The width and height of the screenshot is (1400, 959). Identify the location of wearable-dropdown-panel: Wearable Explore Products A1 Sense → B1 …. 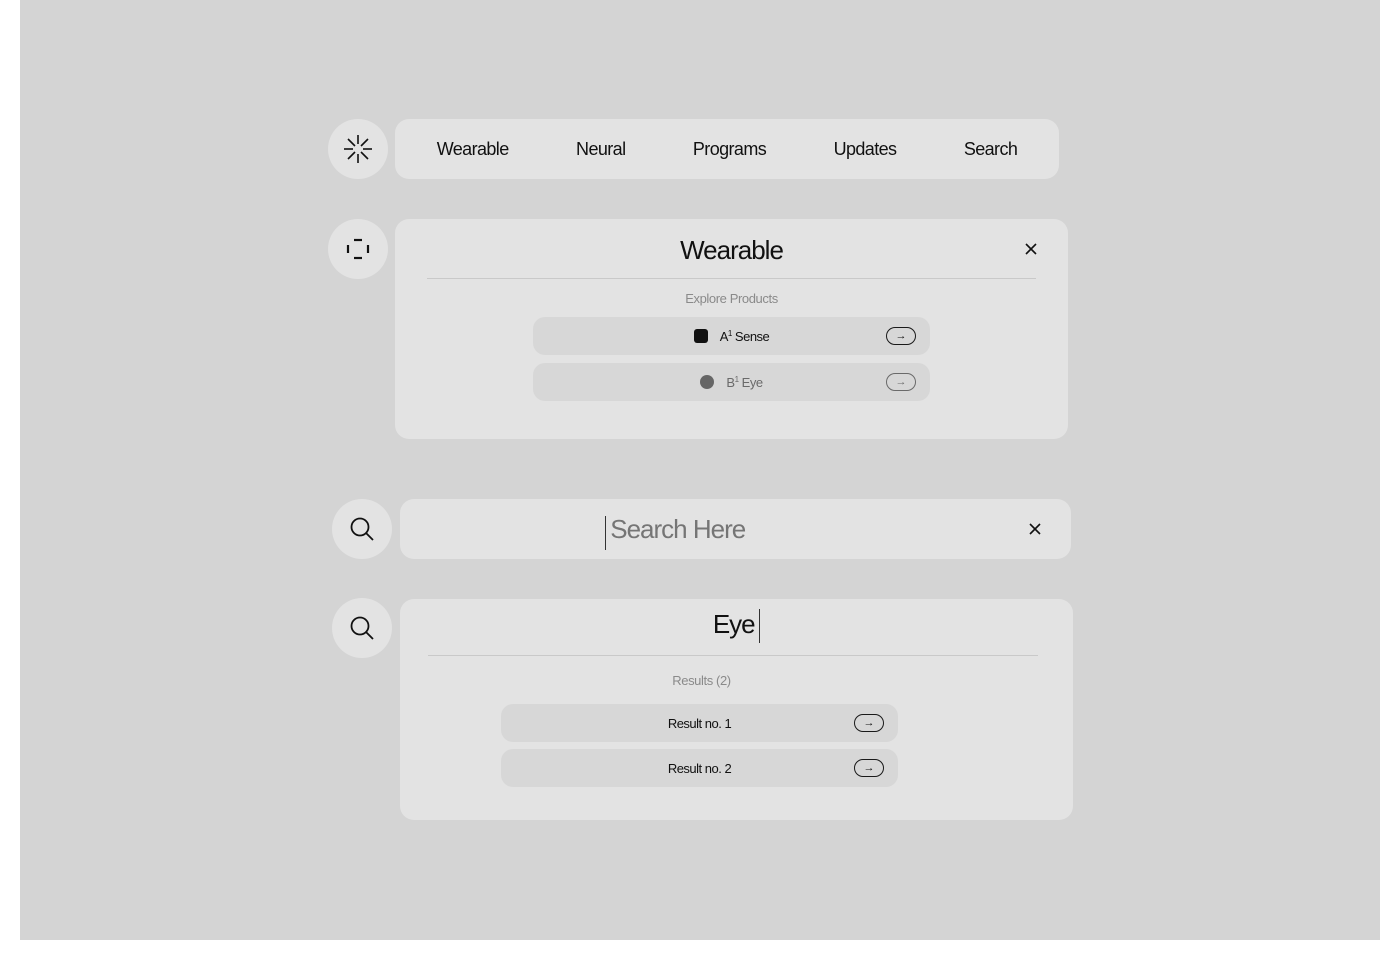
(731, 329).